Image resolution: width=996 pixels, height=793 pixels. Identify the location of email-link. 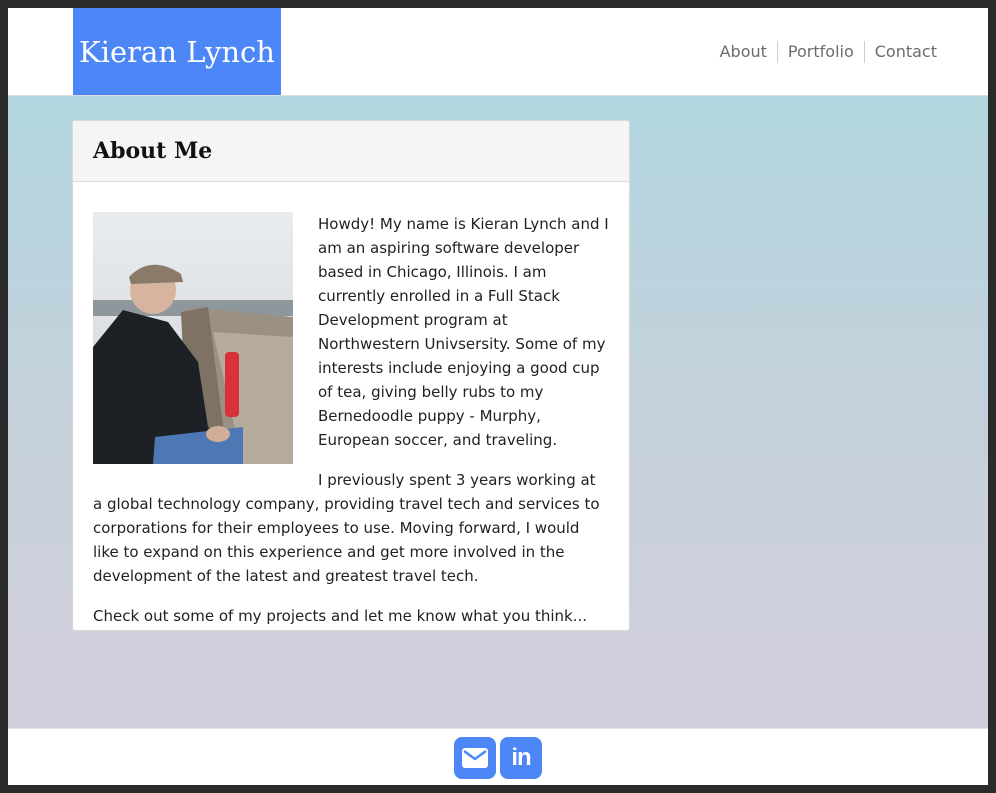
(475, 758).